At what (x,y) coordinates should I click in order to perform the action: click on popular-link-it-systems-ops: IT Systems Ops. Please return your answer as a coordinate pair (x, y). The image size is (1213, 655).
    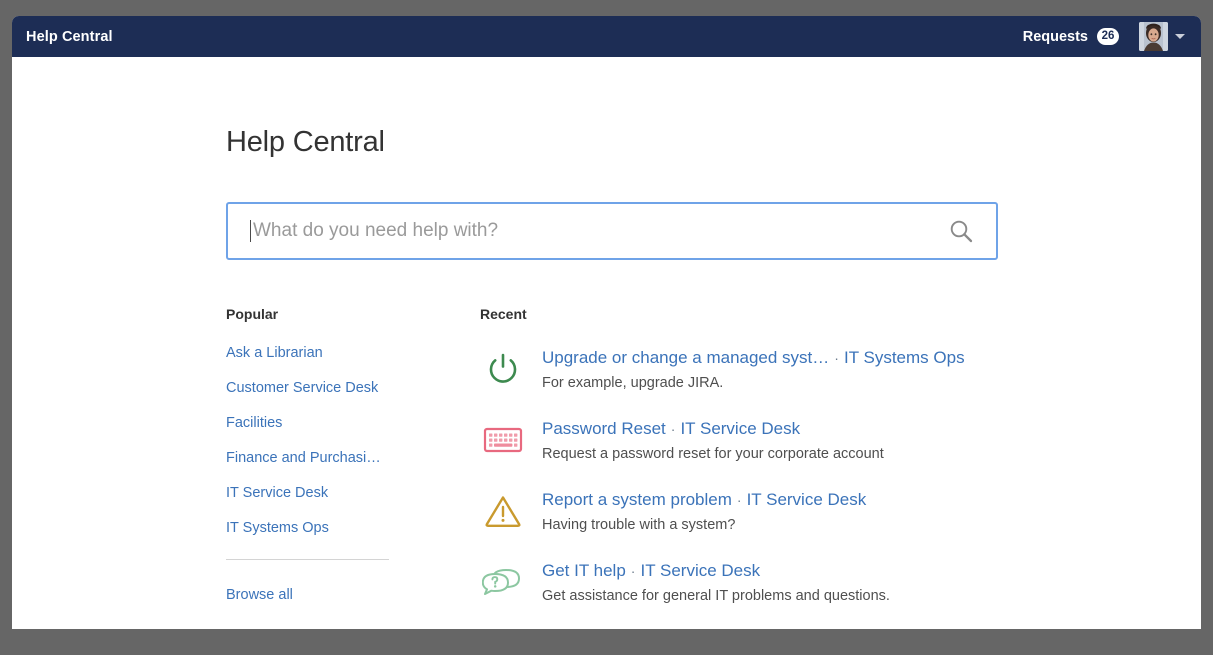
    Looking at the image, I should click on (277, 528).